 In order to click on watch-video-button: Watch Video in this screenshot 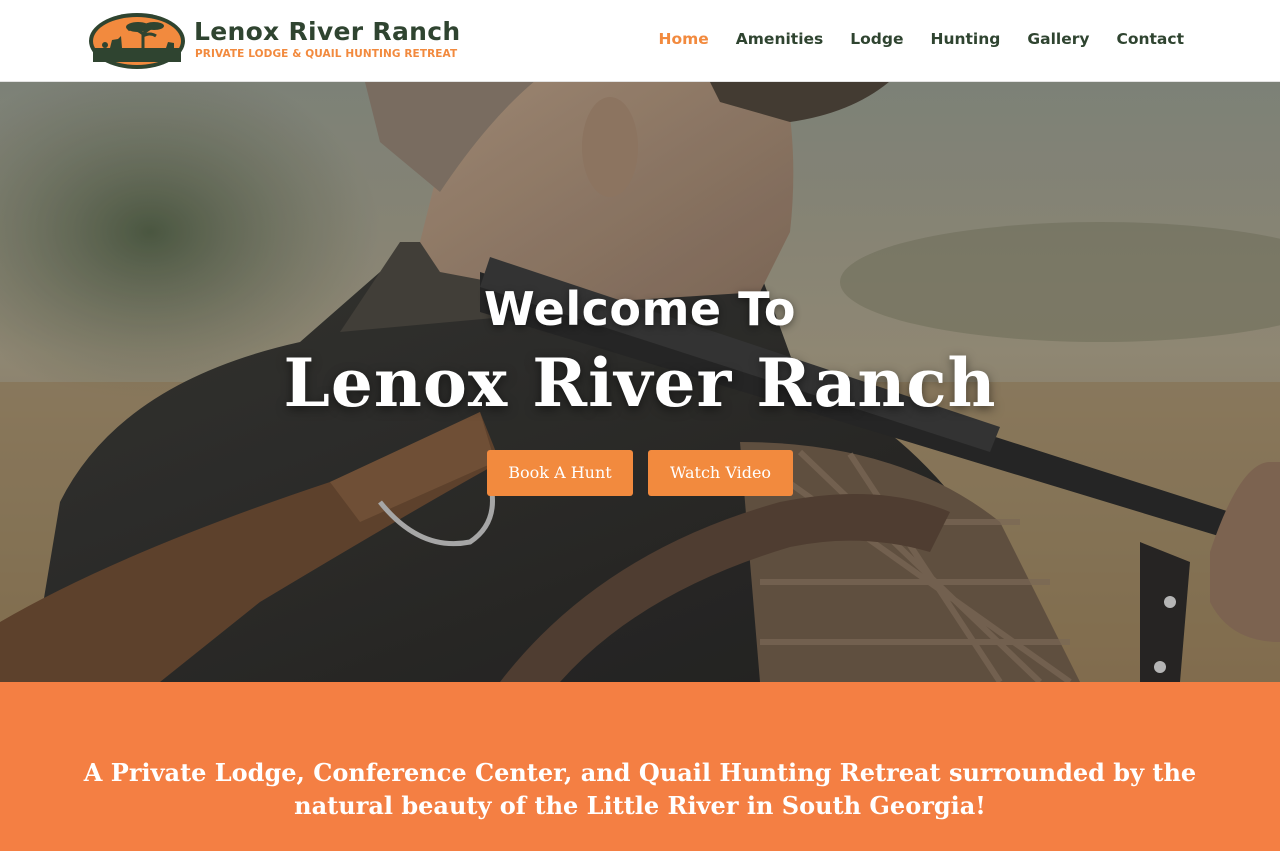, I will do `click(720, 473)`.